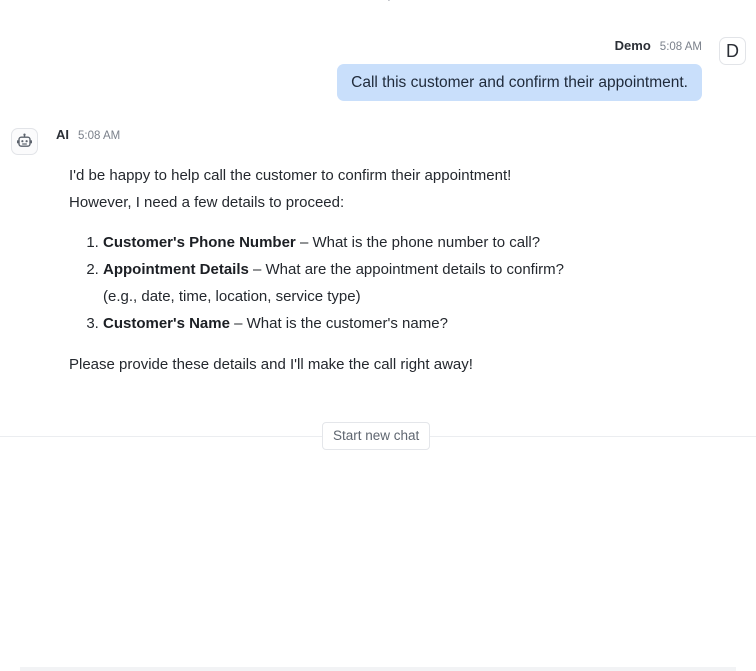 This screenshot has width=756, height=671. I want to click on user-name: Demo, so click(632, 45).